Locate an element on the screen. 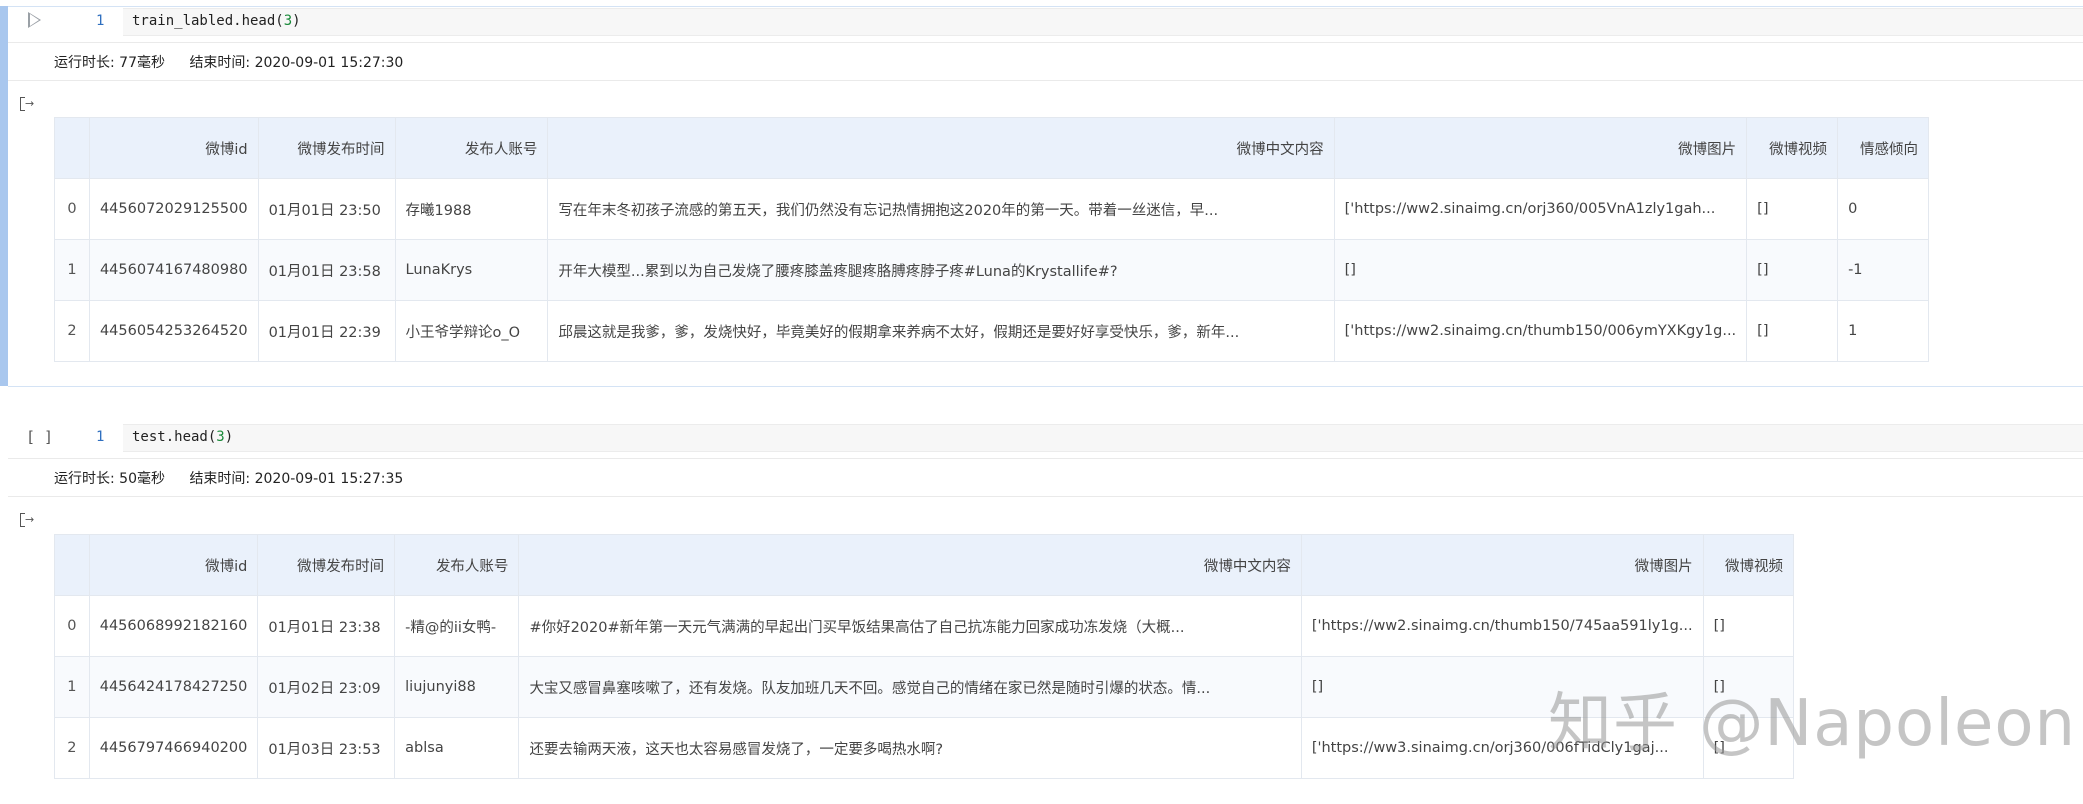  cell-publish-time: 01月03日 23:53 is located at coordinates (326, 748).